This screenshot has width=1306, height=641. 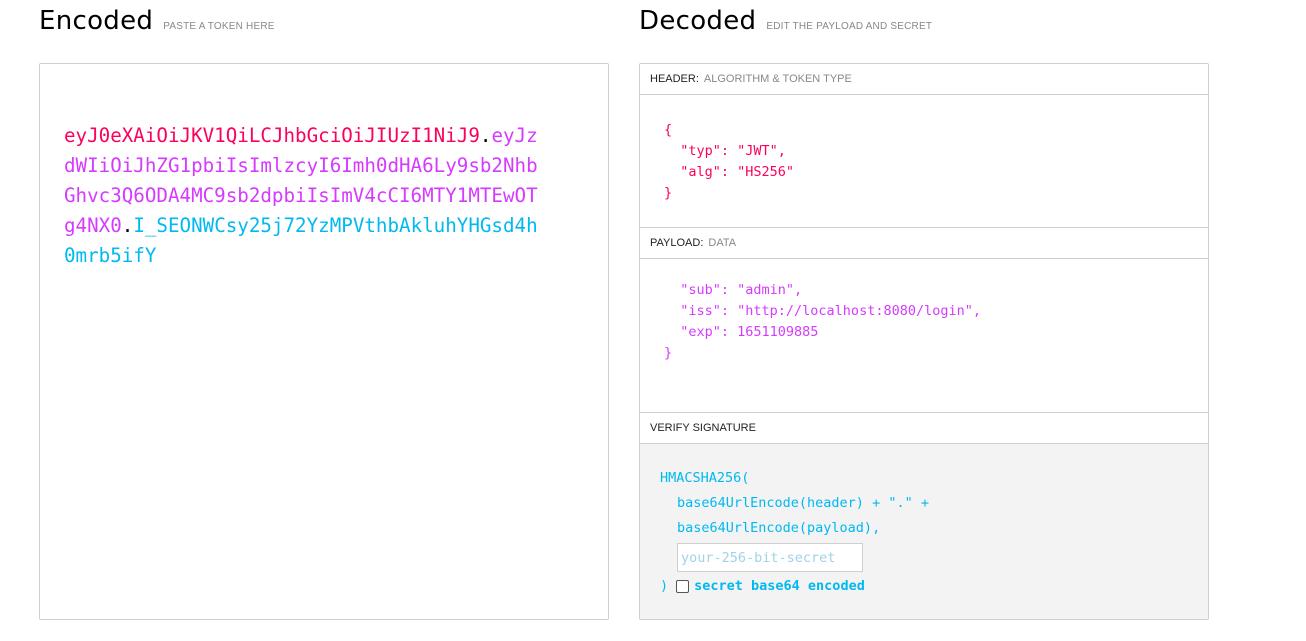 I want to click on verify-section-title: VERIFY SIGNATURE, so click(x=924, y=428).